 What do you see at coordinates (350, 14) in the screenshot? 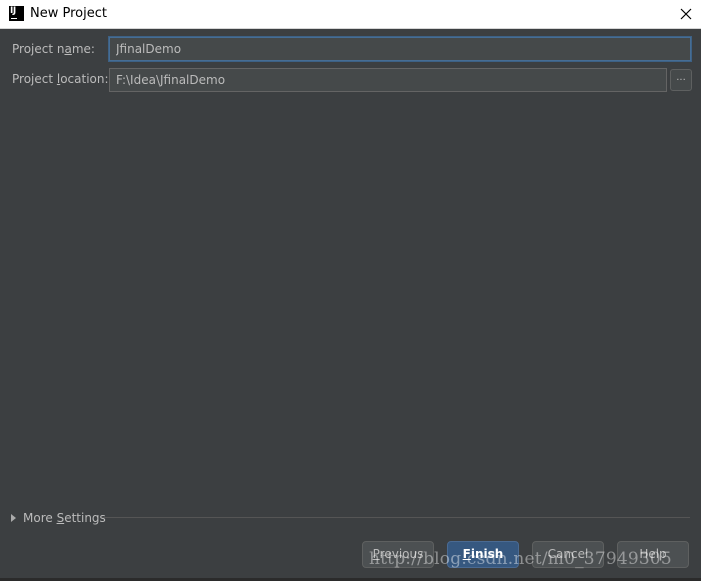
I see `title-bar: IJ New Project` at bounding box center [350, 14].